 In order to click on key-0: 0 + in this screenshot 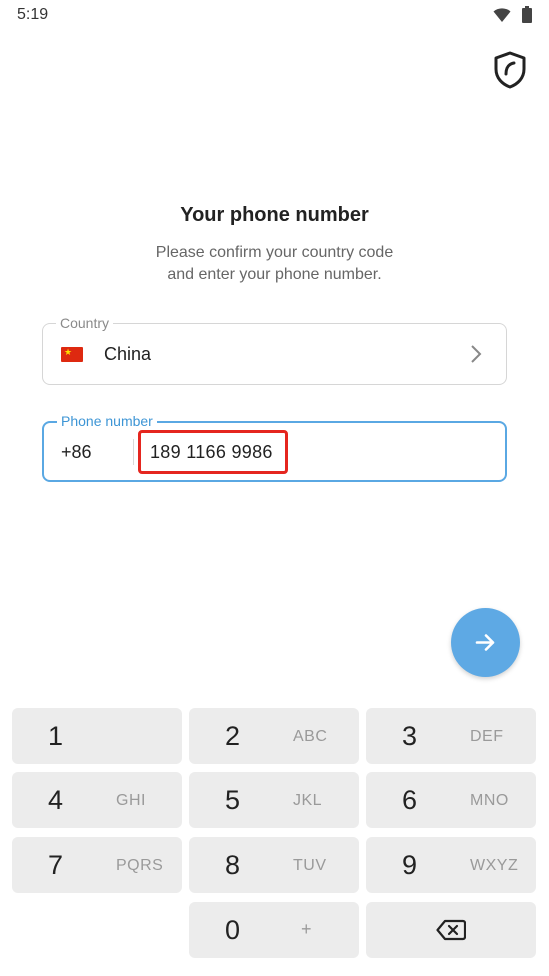, I will do `click(274, 930)`.